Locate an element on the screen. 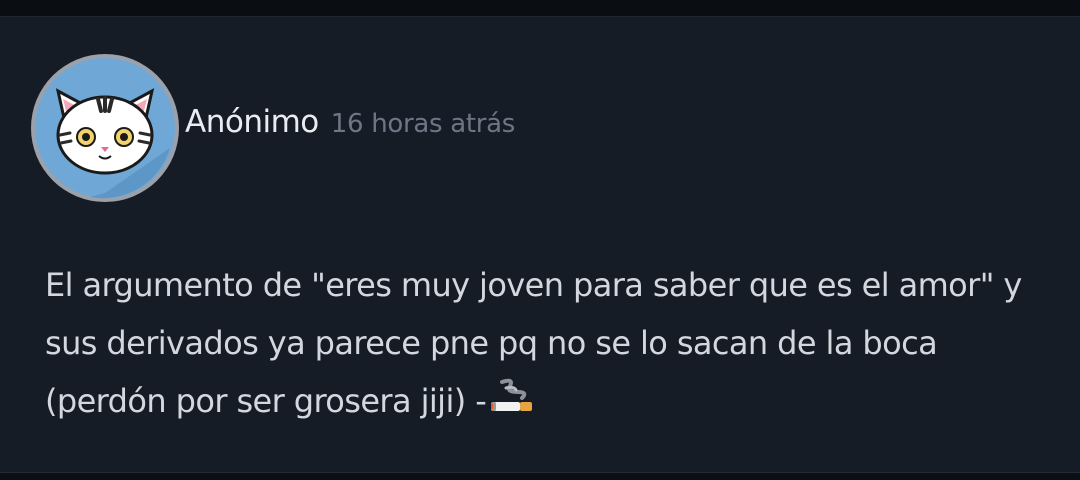 Image resolution: width=1080 pixels, height=480 pixels. message-line: (perdón por ser grosera jiji) - is located at coordinates (550, 401).